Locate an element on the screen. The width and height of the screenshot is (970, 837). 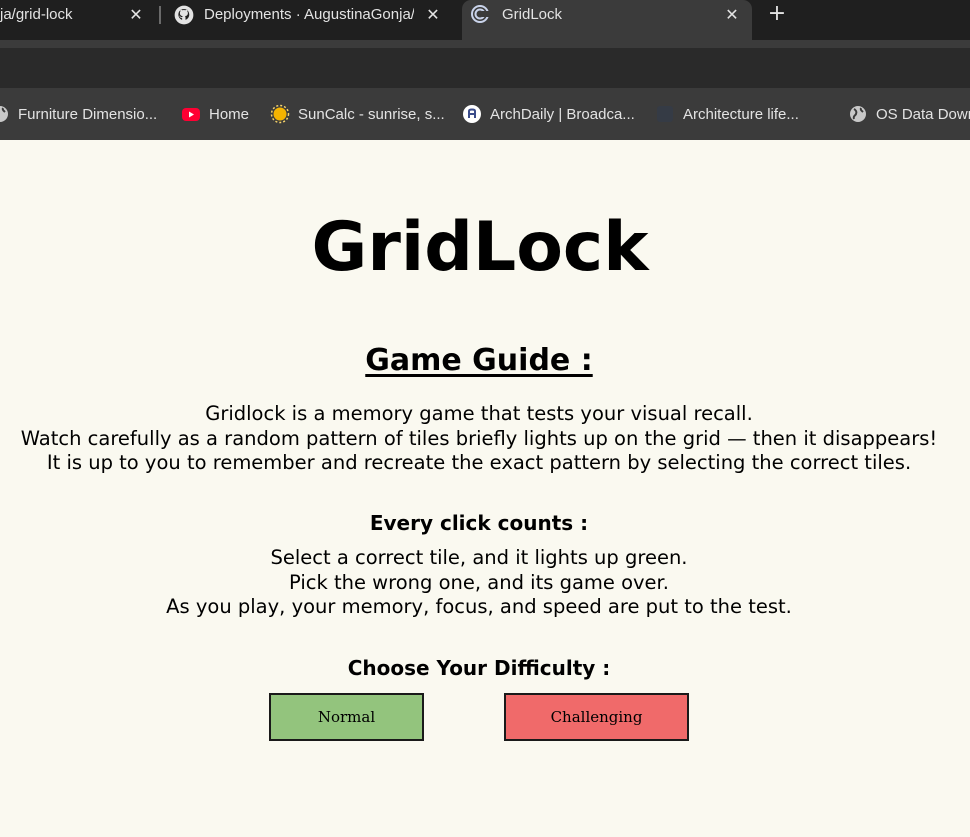
game-guide-heading: Game Guide : is located at coordinates (479, 361).